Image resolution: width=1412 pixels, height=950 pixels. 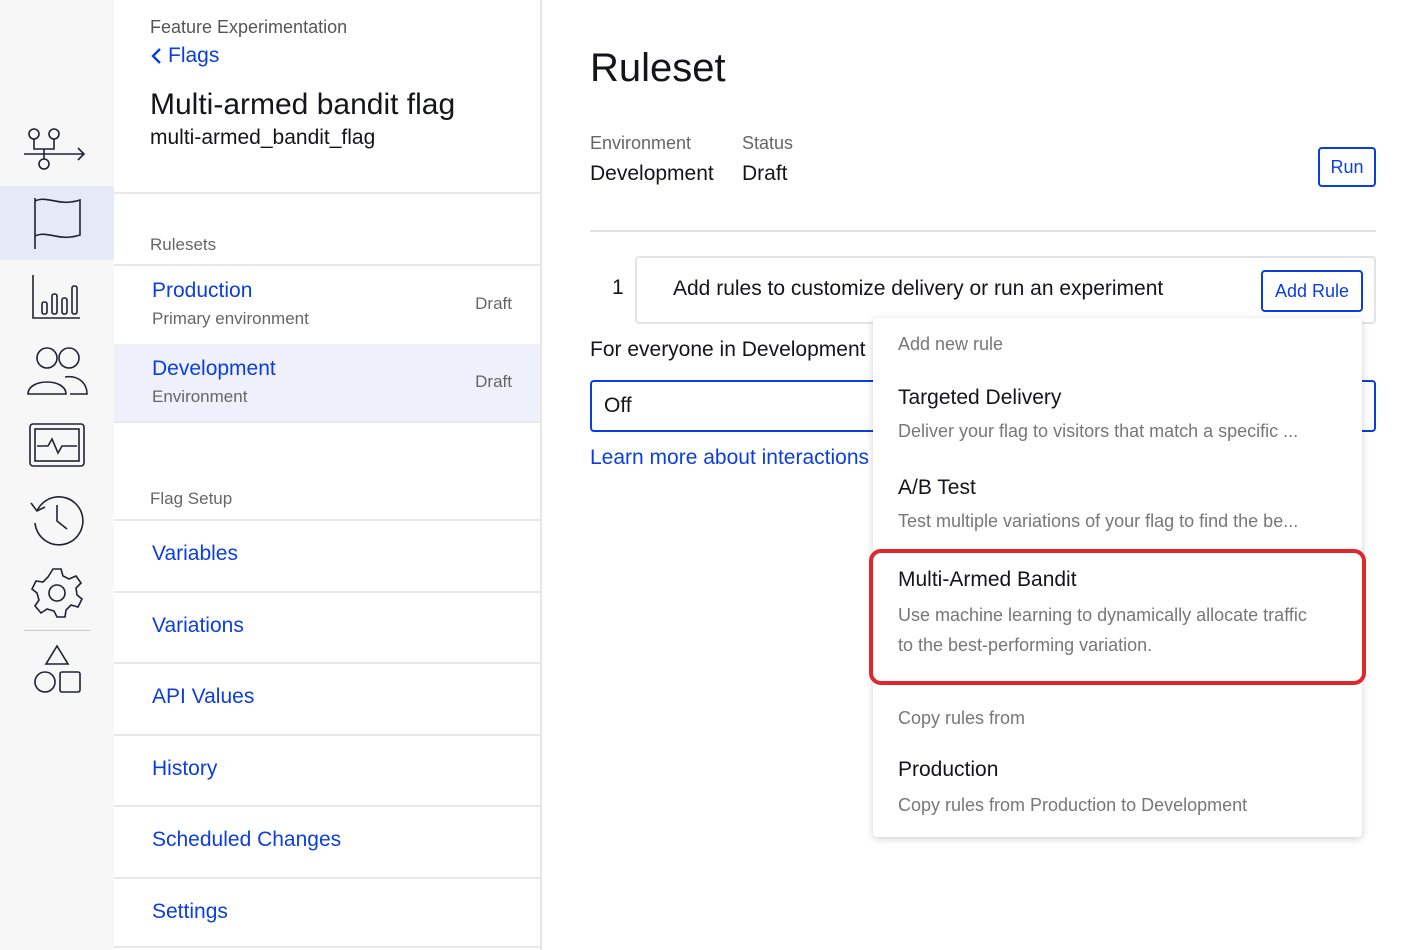 I want to click on menu-section-heading: Add new rule, so click(x=951, y=344).